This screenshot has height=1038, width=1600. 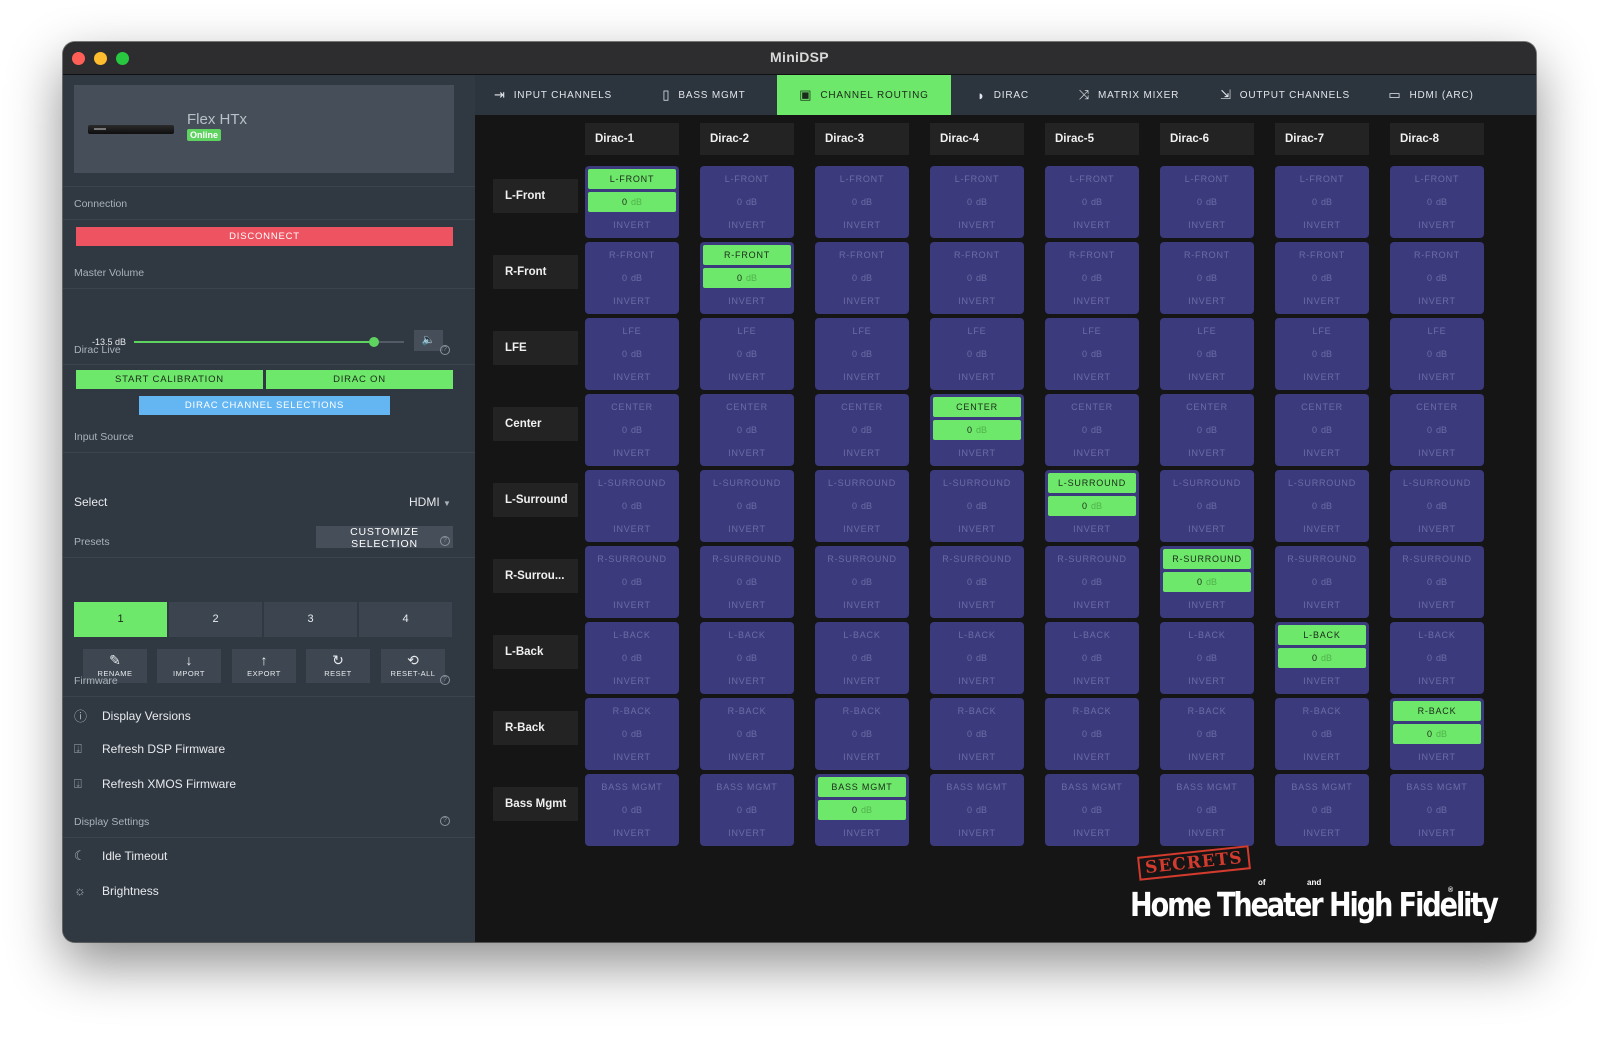 I want to click on volume-slider, so click(x=269, y=342).